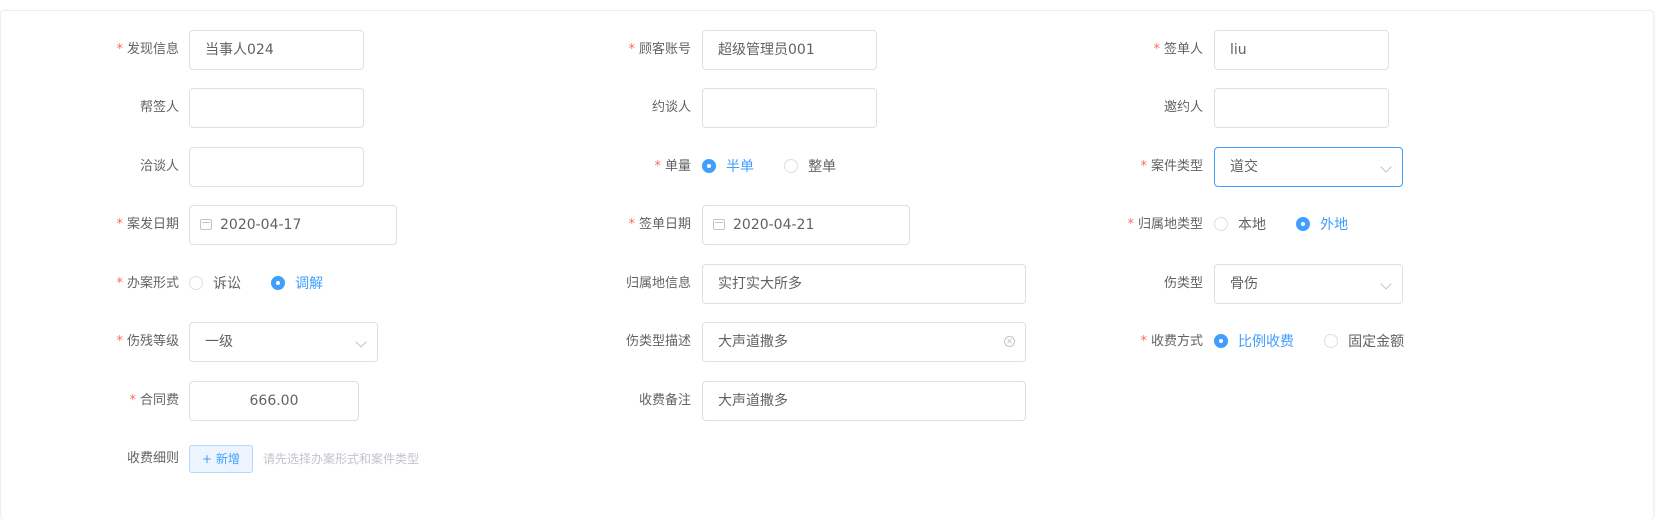  I want to click on form-row-5: * 办案形式 诉讼 调解 归属地信息 实打实大所多 伤类型 骨伤, so click(828, 284).